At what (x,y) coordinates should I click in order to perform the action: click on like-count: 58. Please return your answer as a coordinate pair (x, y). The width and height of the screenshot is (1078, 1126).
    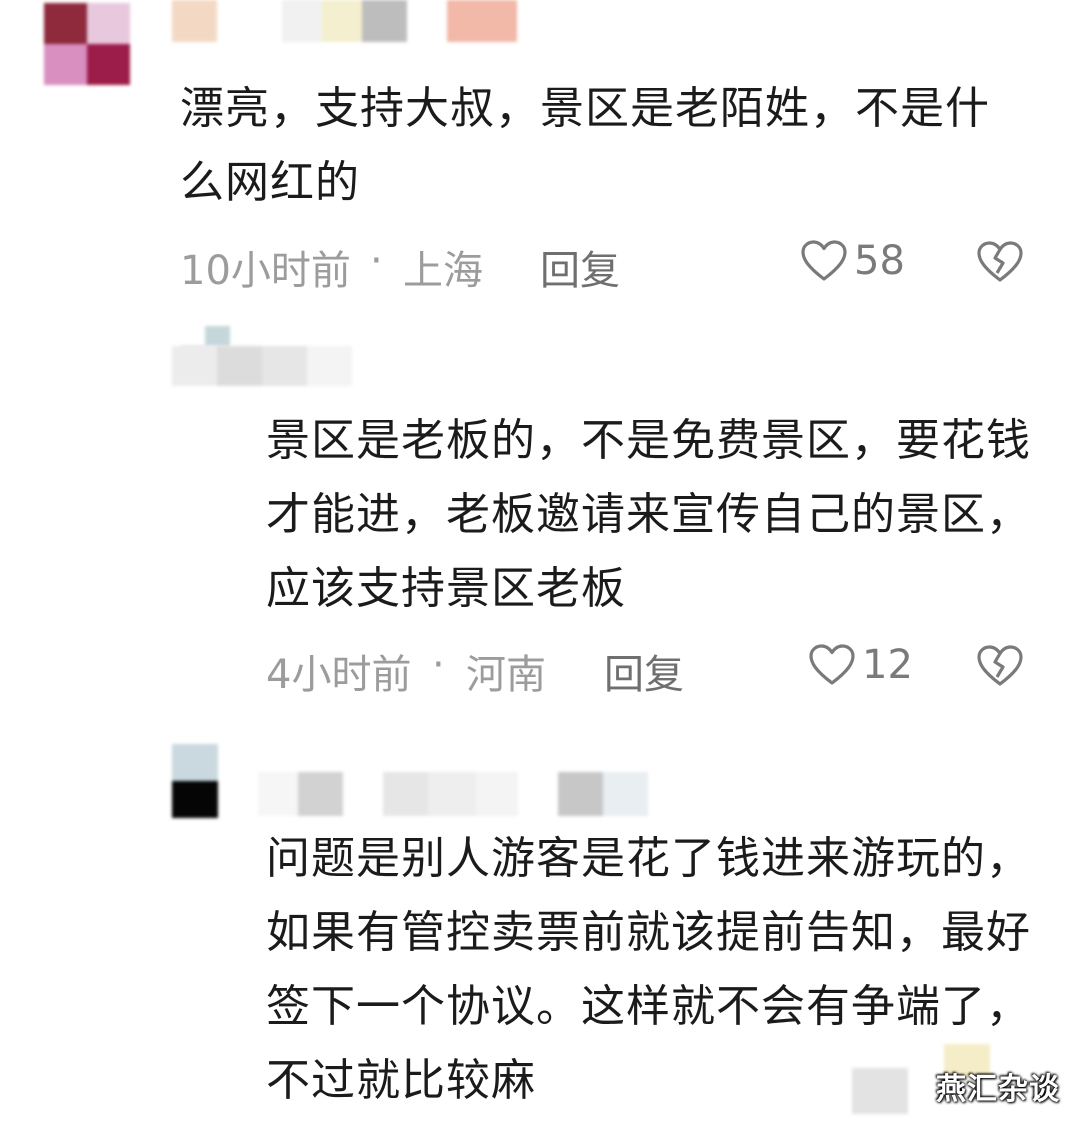
    Looking at the image, I should click on (879, 261).